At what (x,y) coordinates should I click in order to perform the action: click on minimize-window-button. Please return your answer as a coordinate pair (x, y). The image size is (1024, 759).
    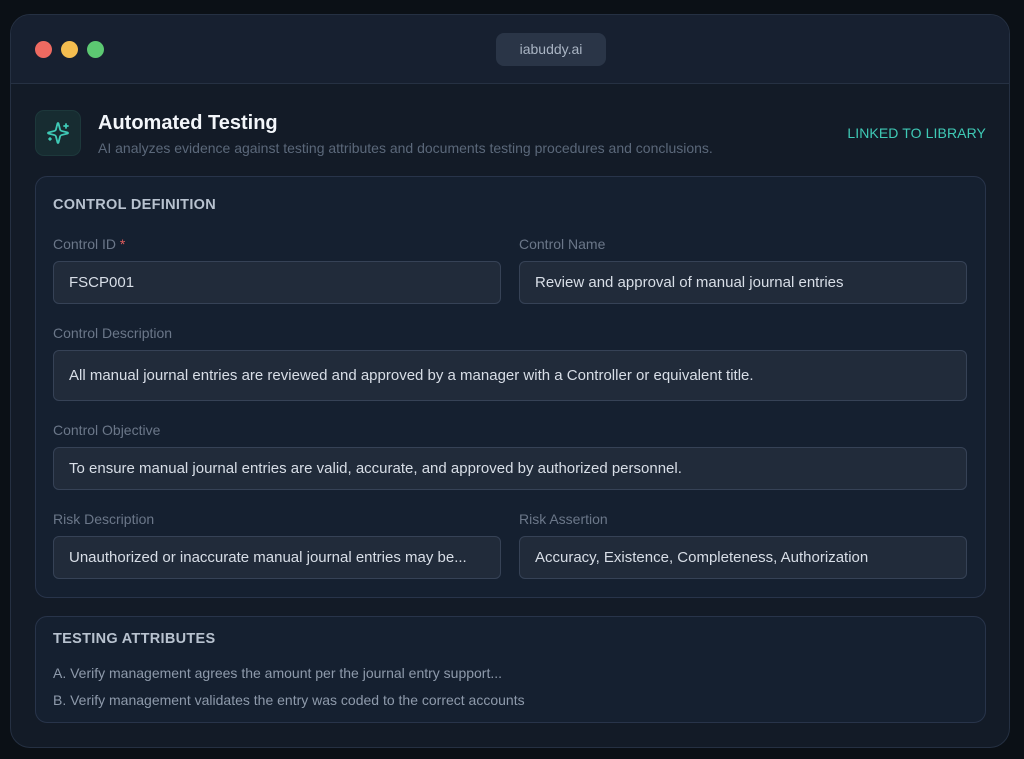
    Looking at the image, I should click on (69, 49).